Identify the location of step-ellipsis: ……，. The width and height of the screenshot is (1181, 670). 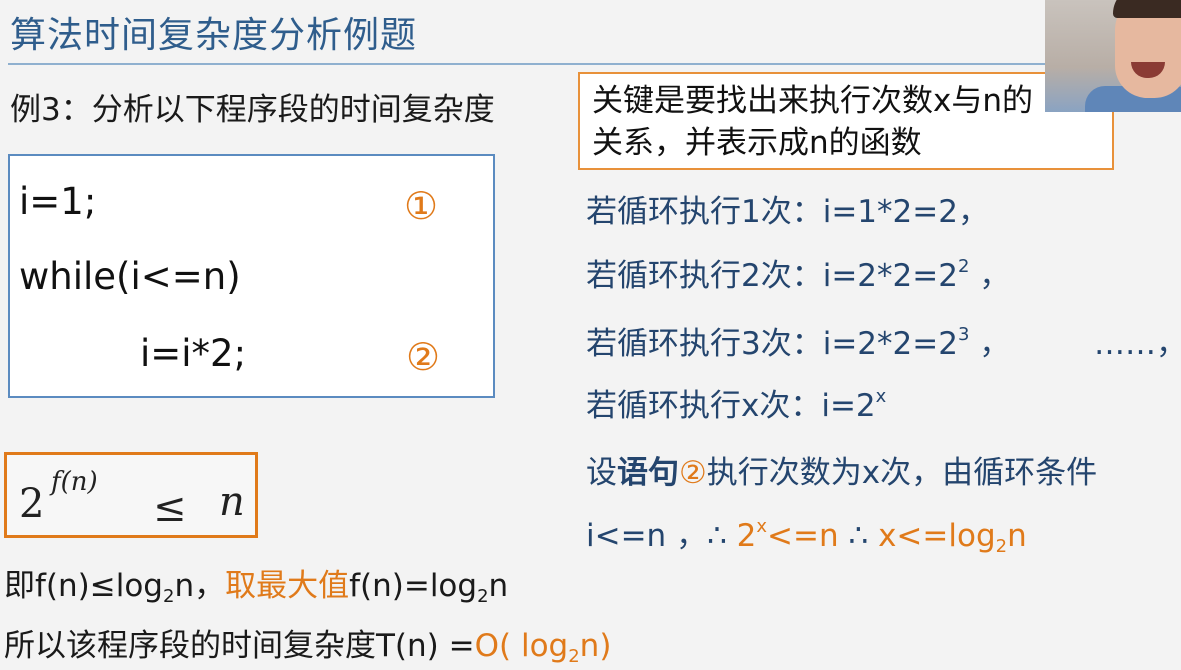
(1137, 344).